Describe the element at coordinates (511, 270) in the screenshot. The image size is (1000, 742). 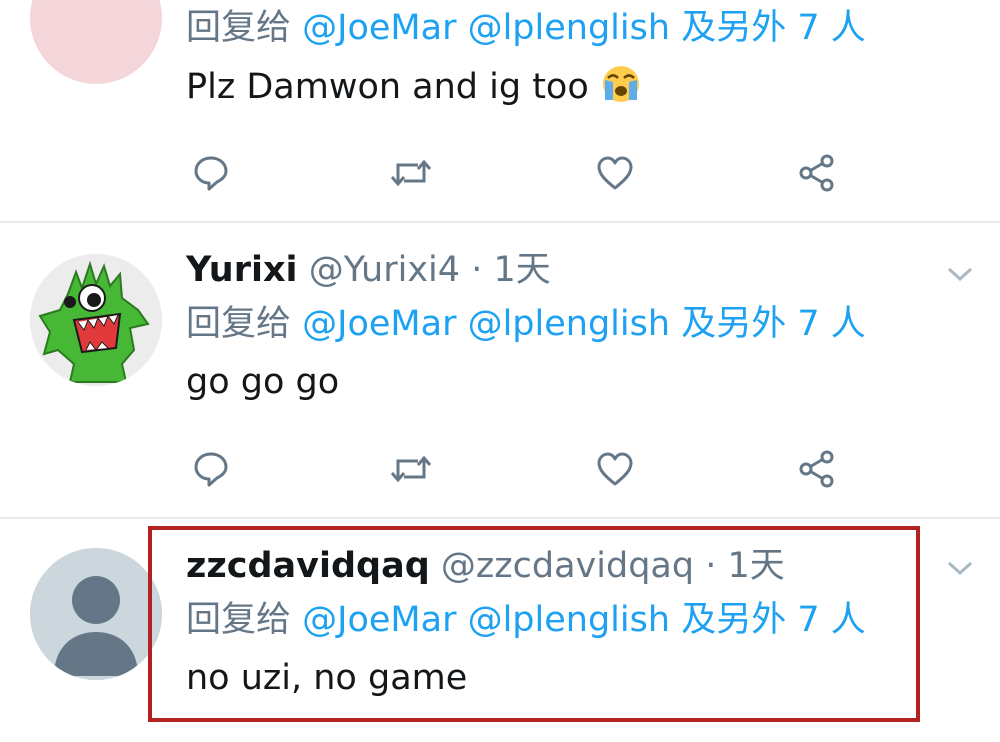
I see `timestamp: · 1天` at that location.